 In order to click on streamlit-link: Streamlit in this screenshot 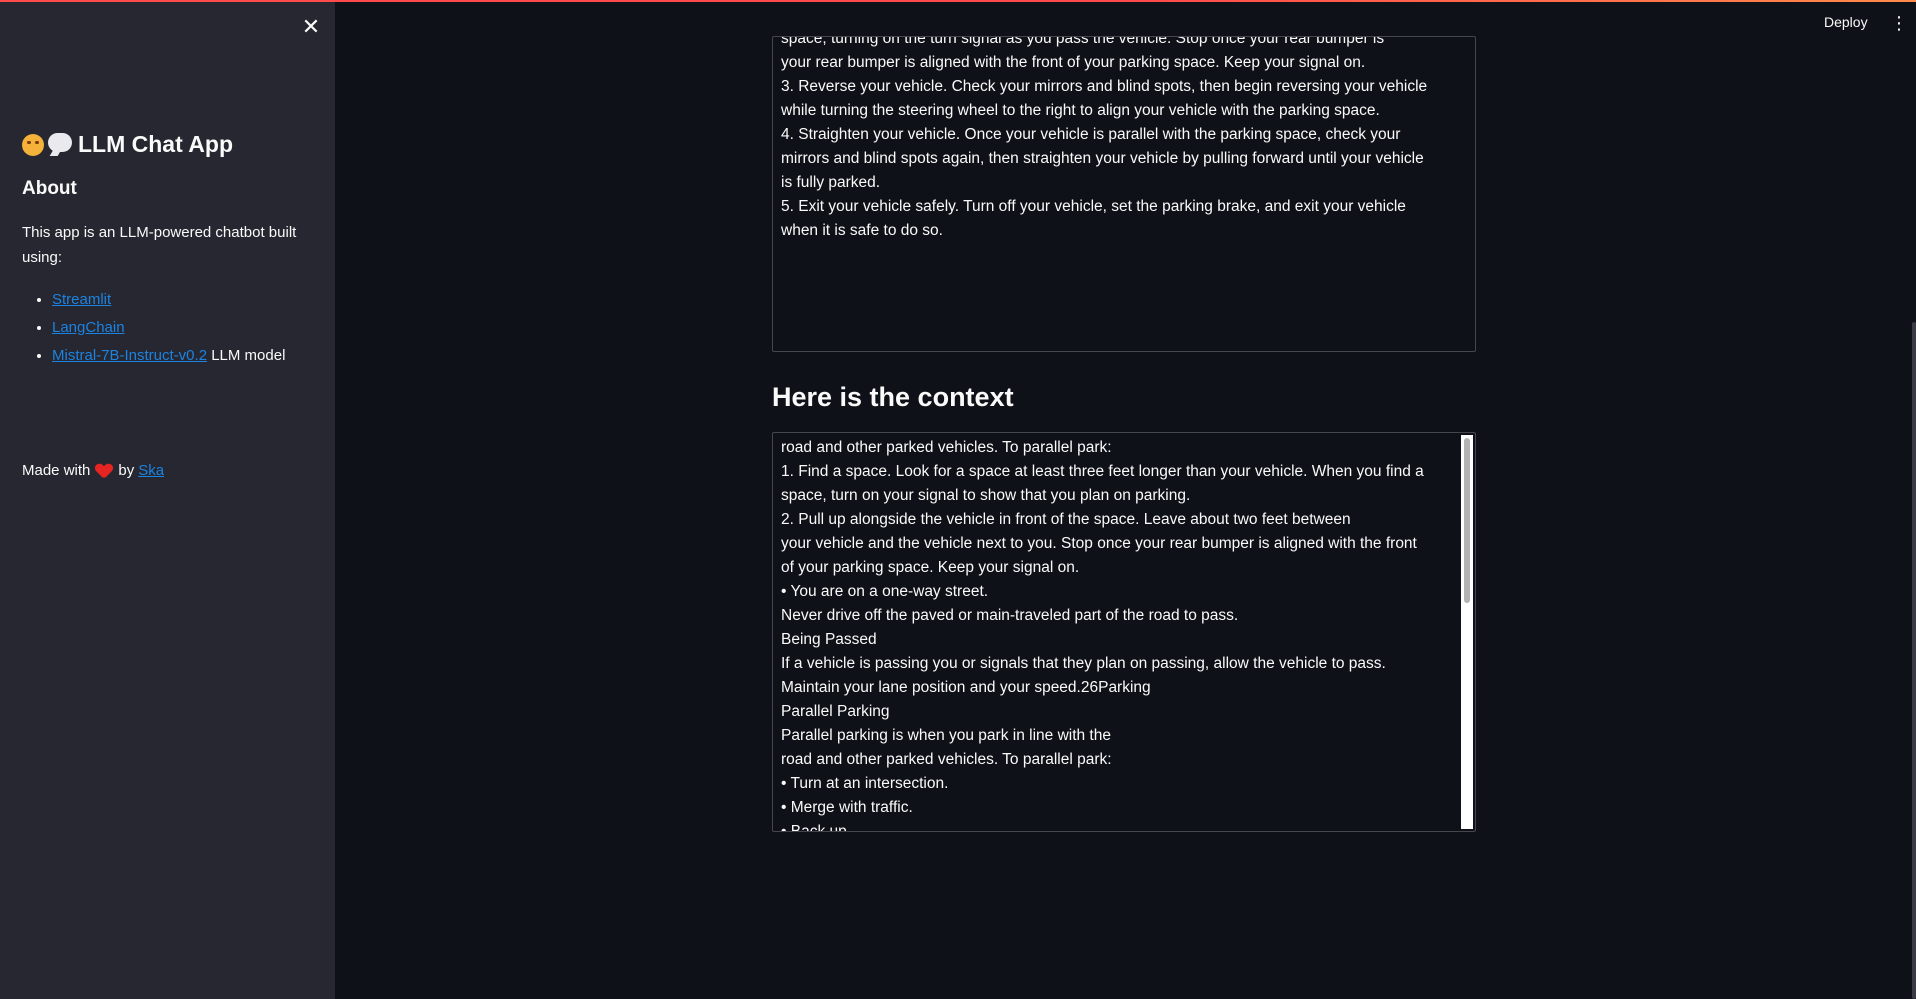, I will do `click(81, 299)`.